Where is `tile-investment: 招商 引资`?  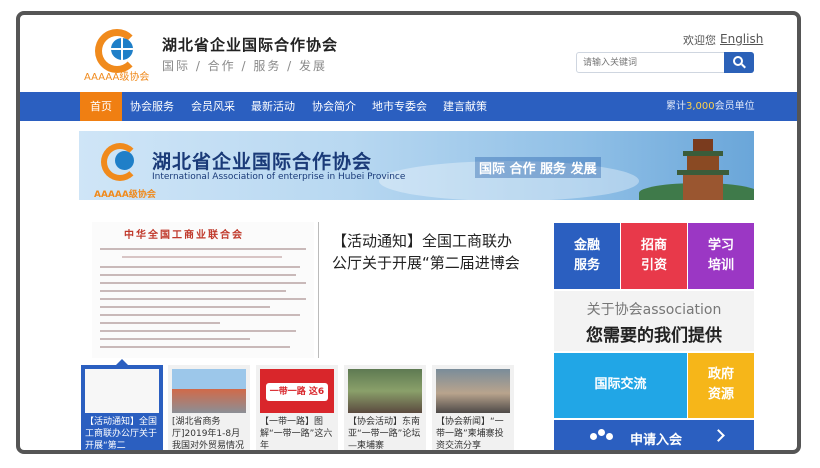 tile-investment: 招商 引资 is located at coordinates (654, 256).